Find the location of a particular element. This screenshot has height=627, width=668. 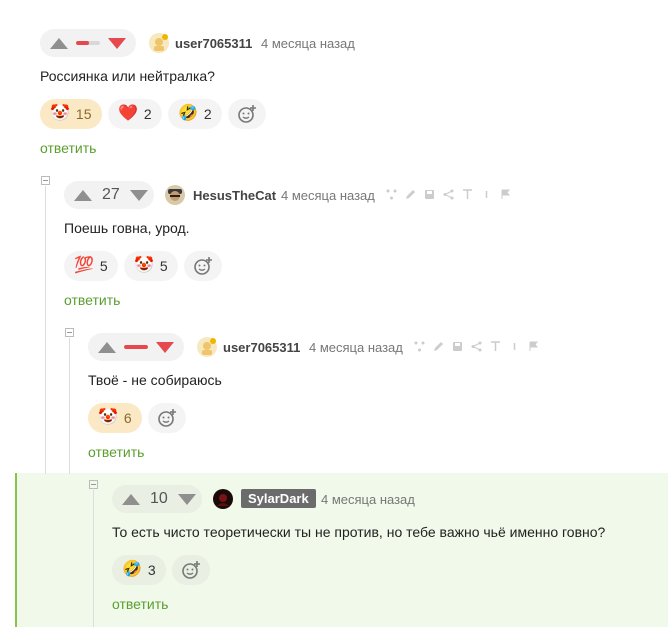

highlighted-comment-border is located at coordinates (16, 550).